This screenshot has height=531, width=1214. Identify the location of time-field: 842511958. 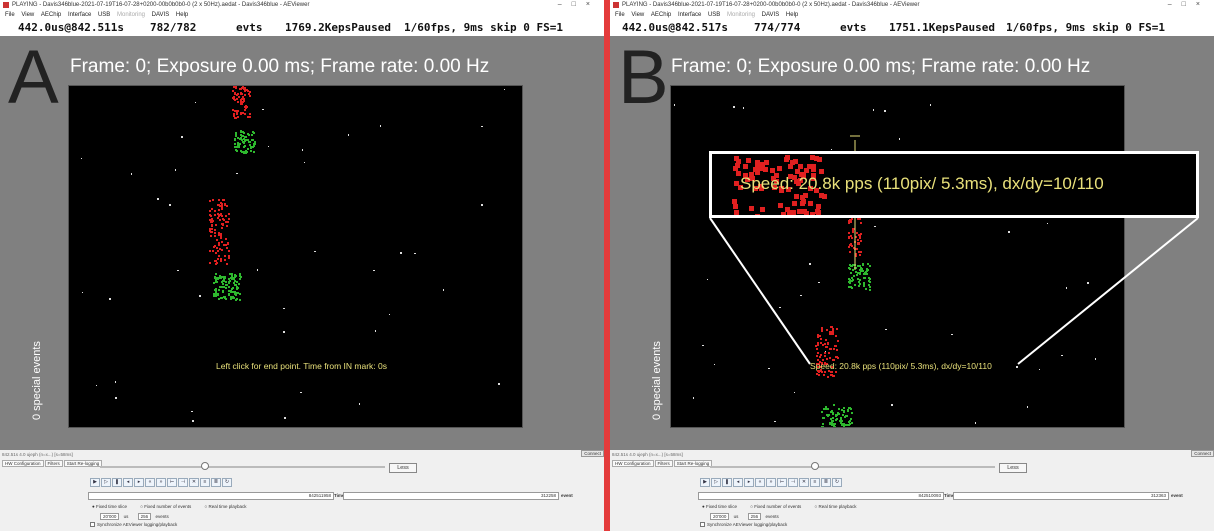
(211, 496).